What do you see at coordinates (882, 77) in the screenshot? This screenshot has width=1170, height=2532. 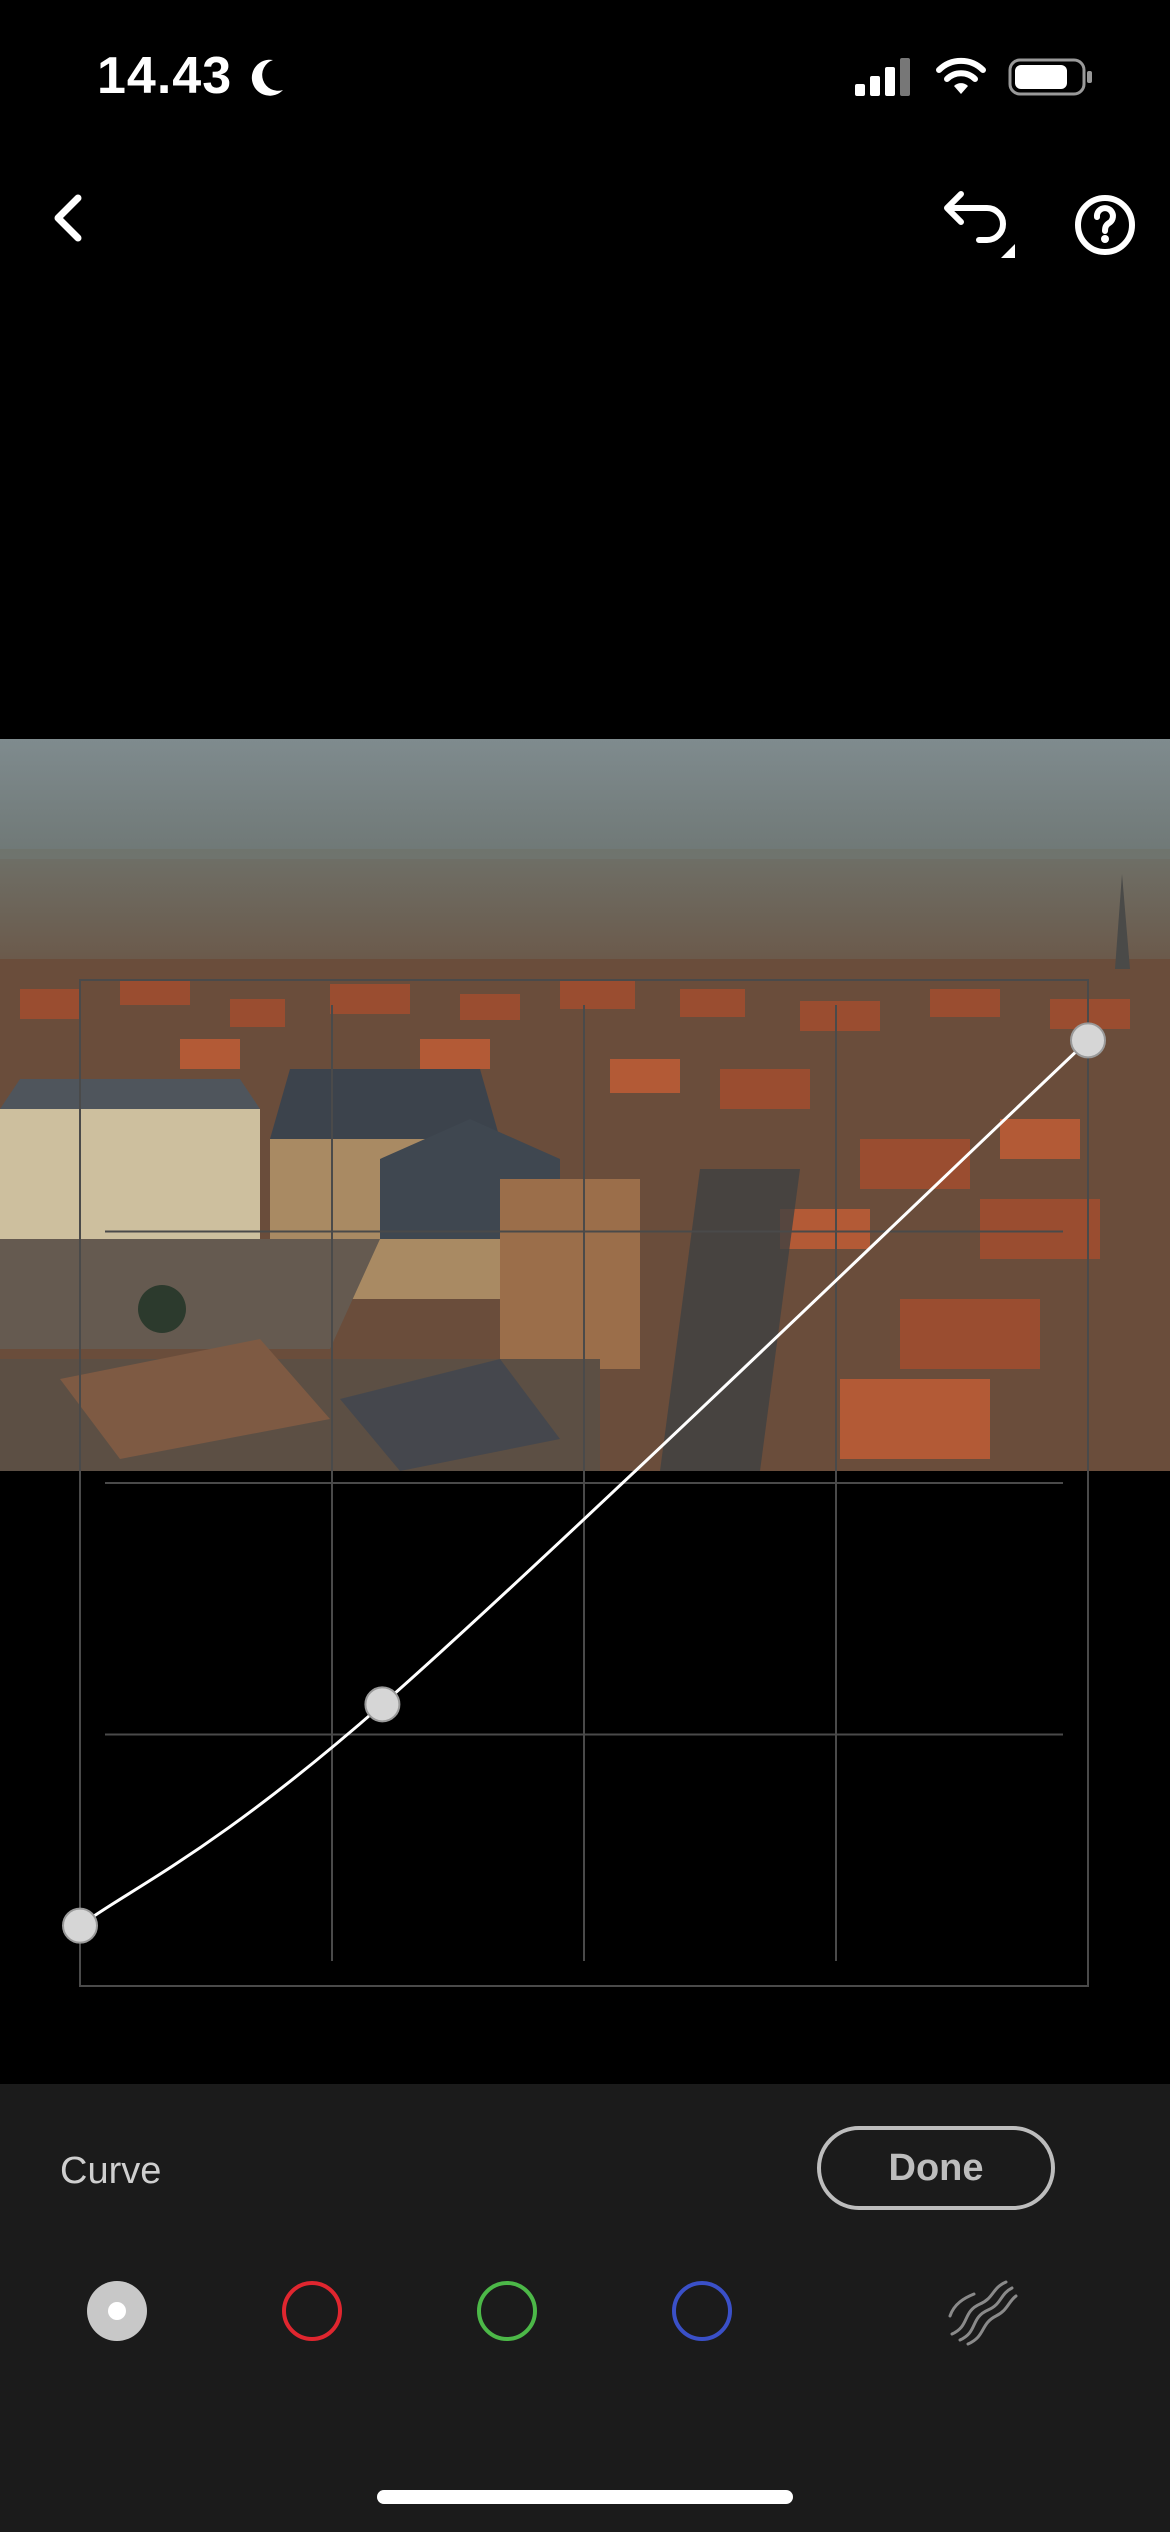 I see `cellular-signal-icon` at bounding box center [882, 77].